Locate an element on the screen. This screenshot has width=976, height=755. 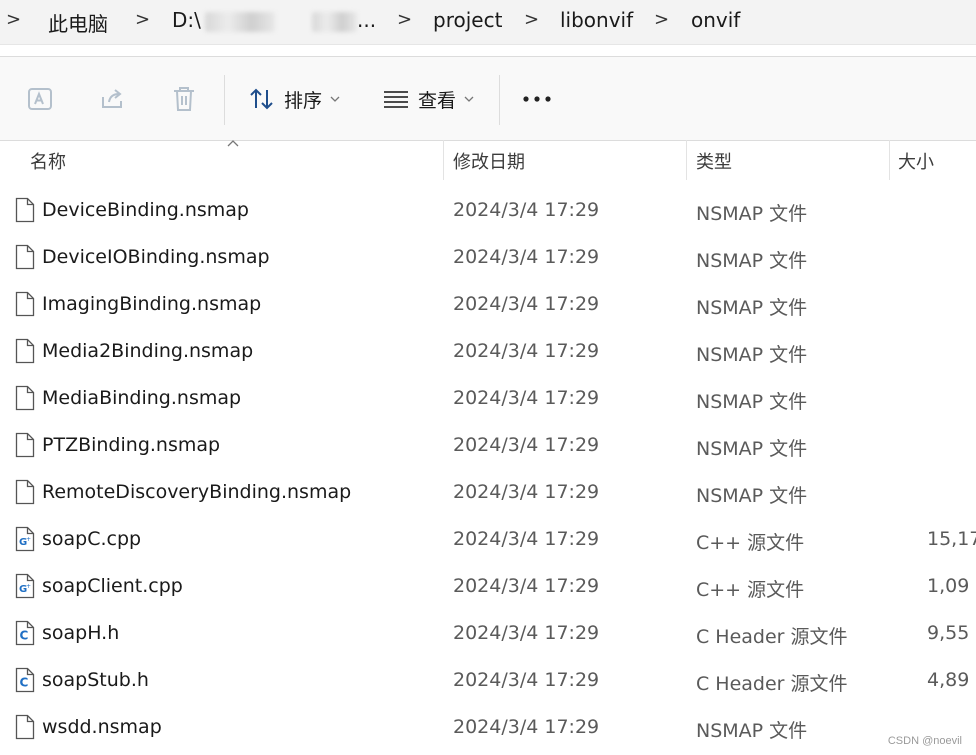
file-size: 15,17 is located at coordinates (938, 539).